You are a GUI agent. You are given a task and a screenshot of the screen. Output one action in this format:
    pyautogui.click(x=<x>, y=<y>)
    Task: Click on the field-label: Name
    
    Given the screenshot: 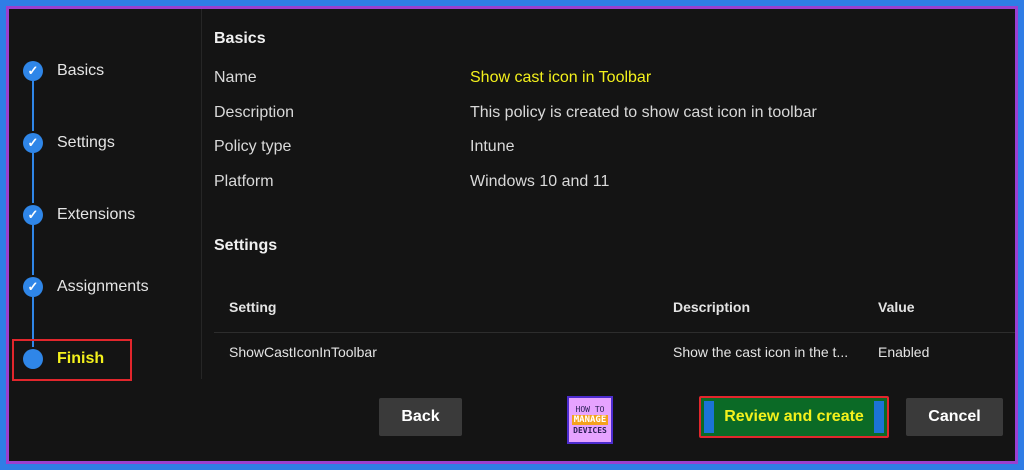 What is the action you would take?
    pyautogui.click(x=235, y=77)
    